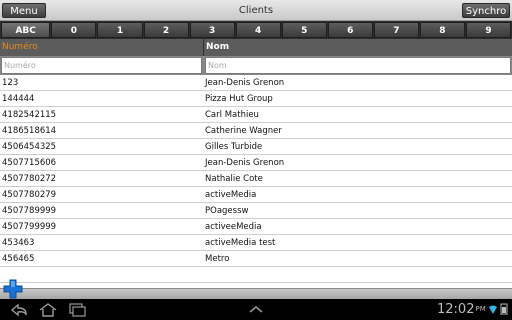 This screenshot has width=512, height=320. What do you see at coordinates (350, 30) in the screenshot?
I see `index-button-6: 6` at bounding box center [350, 30].